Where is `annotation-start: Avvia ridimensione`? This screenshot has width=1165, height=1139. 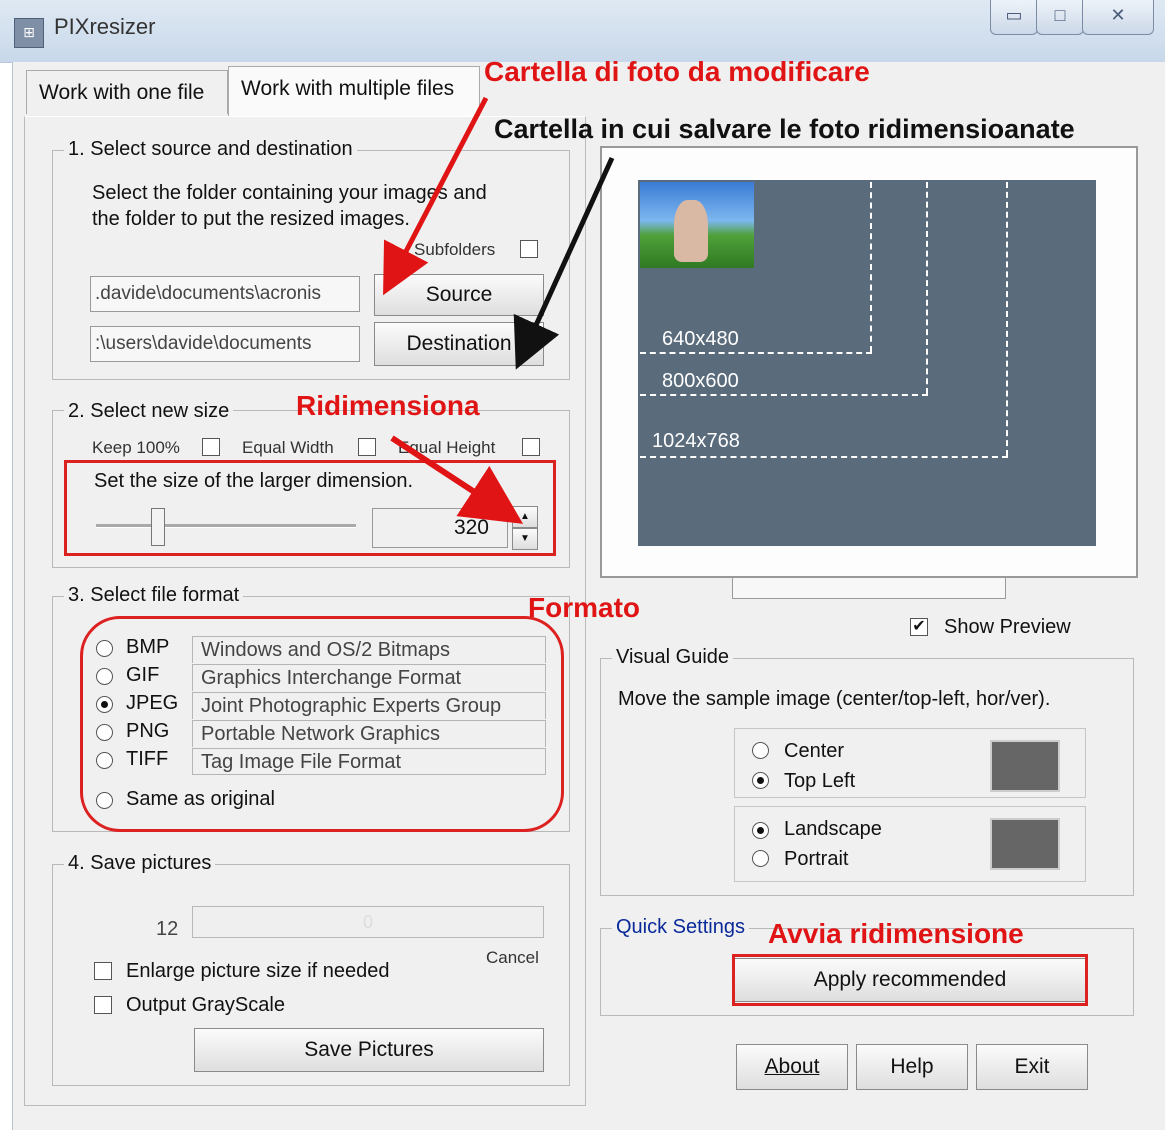 annotation-start: Avvia ridimensione is located at coordinates (896, 933).